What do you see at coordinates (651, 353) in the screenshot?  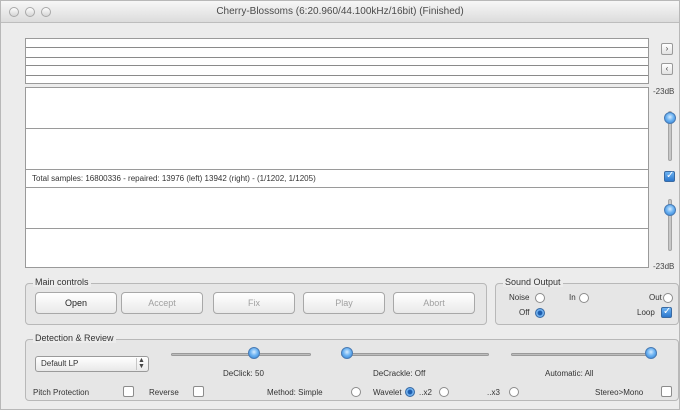 I see `automatic-knob` at bounding box center [651, 353].